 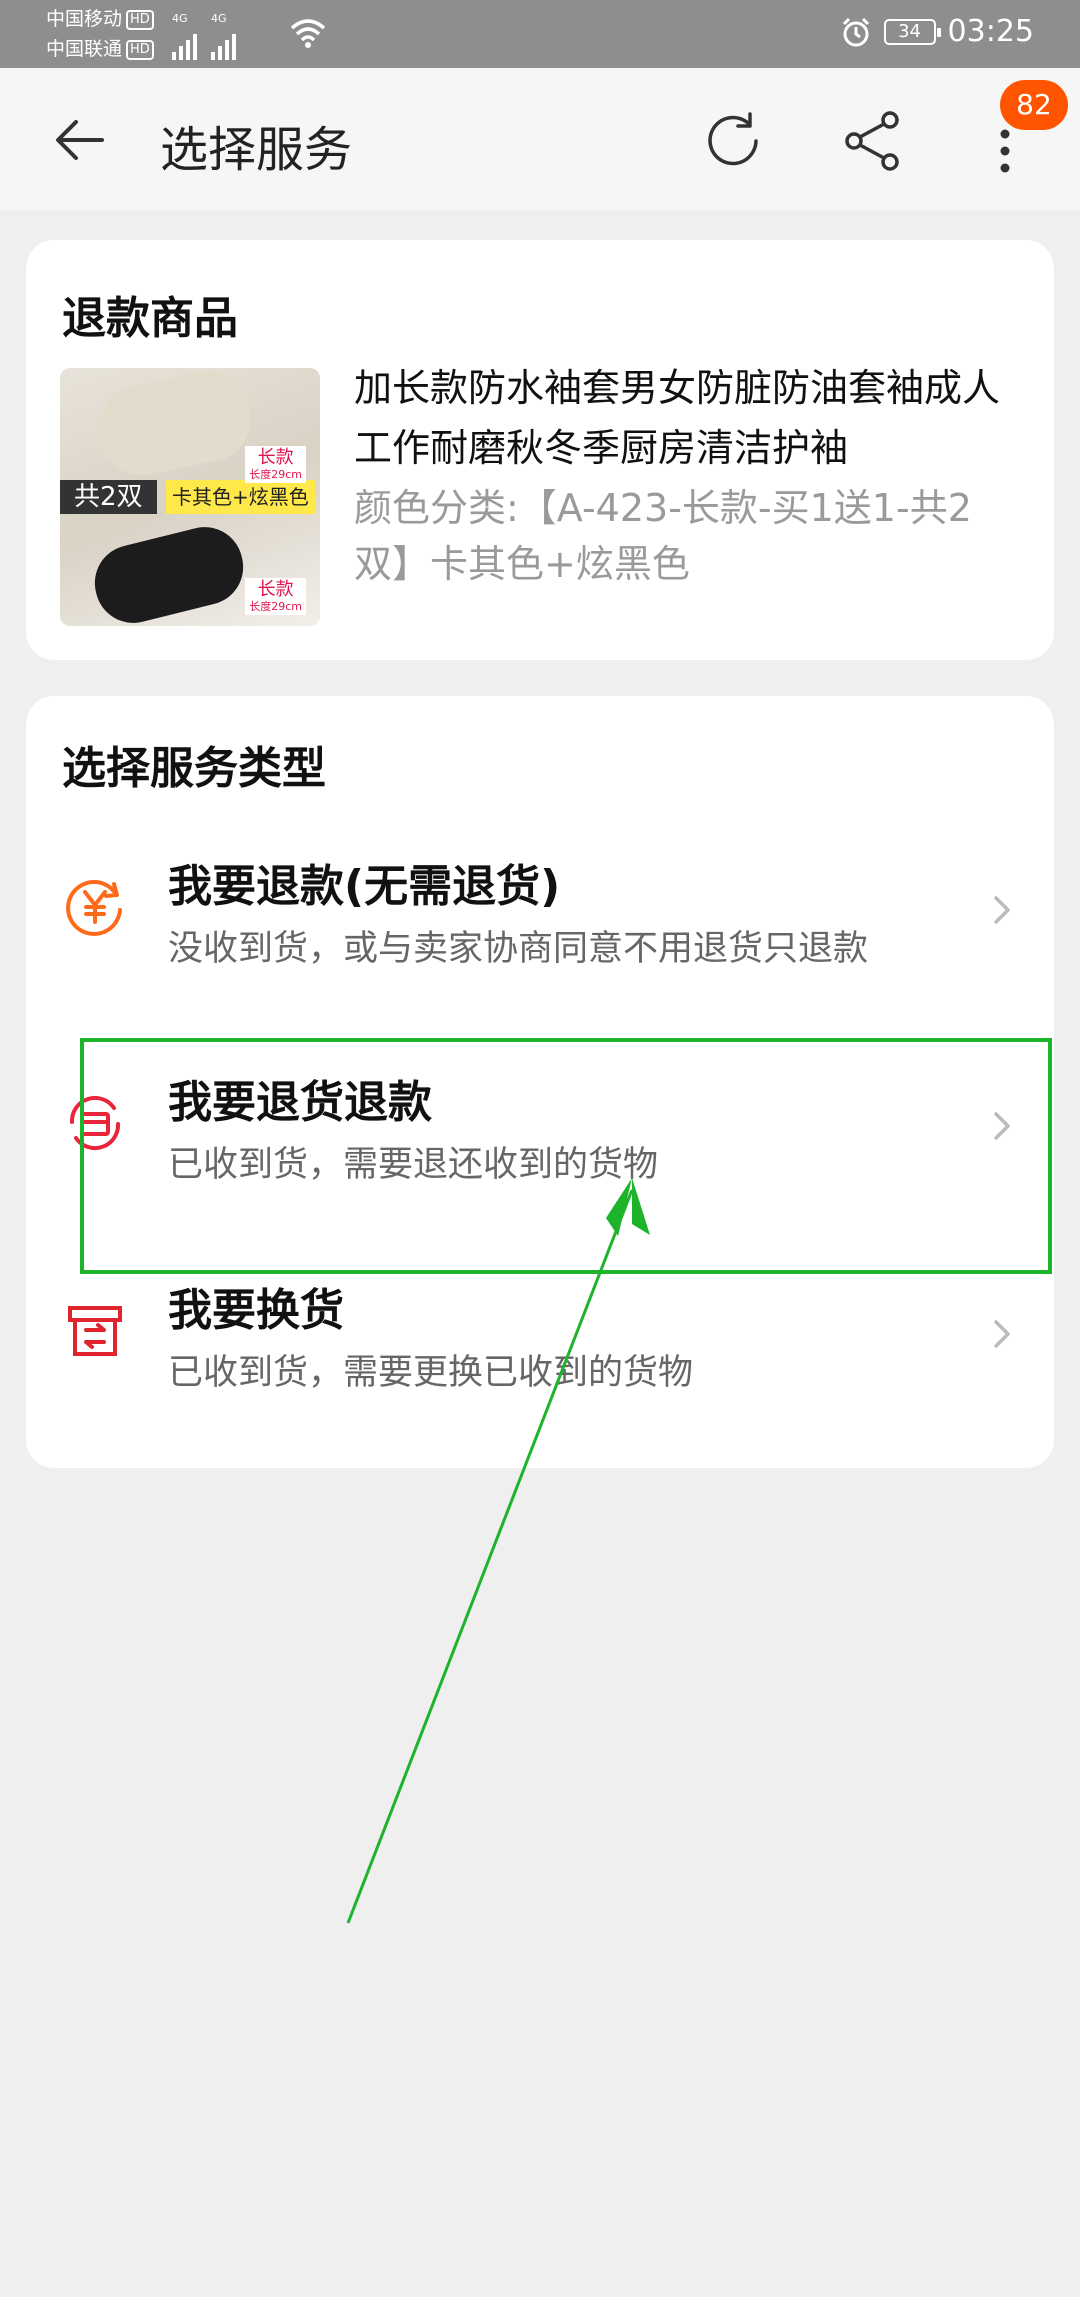 I want to click on black-sleeve-image, so click(x=169, y=572).